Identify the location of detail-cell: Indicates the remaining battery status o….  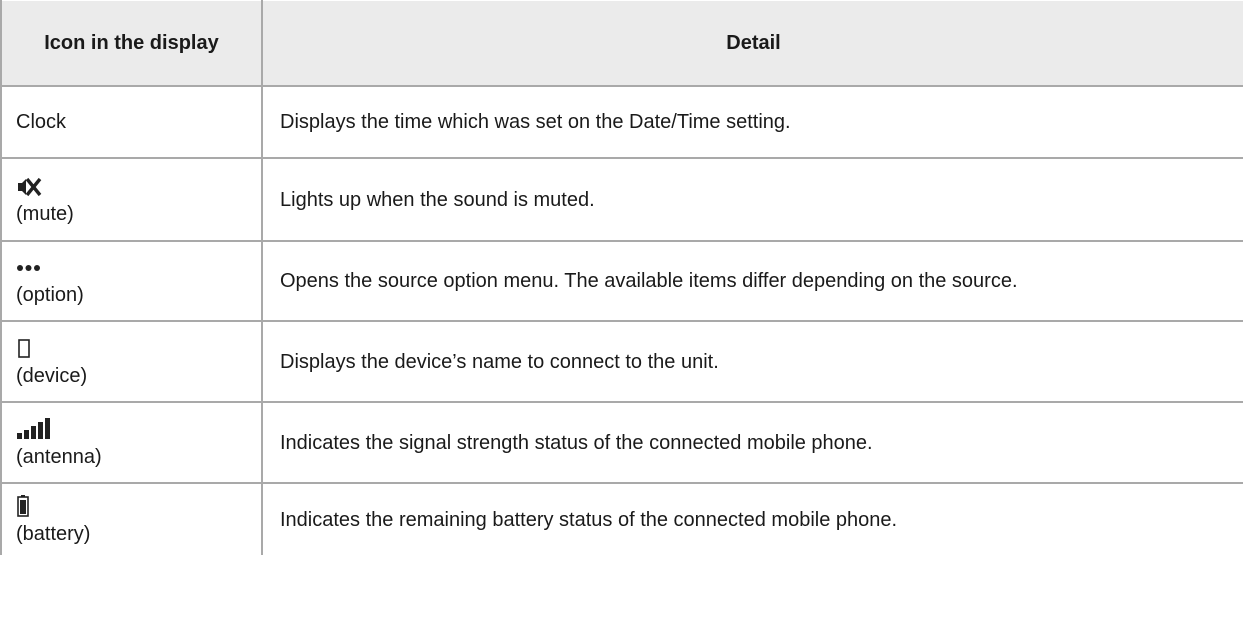
(589, 519).